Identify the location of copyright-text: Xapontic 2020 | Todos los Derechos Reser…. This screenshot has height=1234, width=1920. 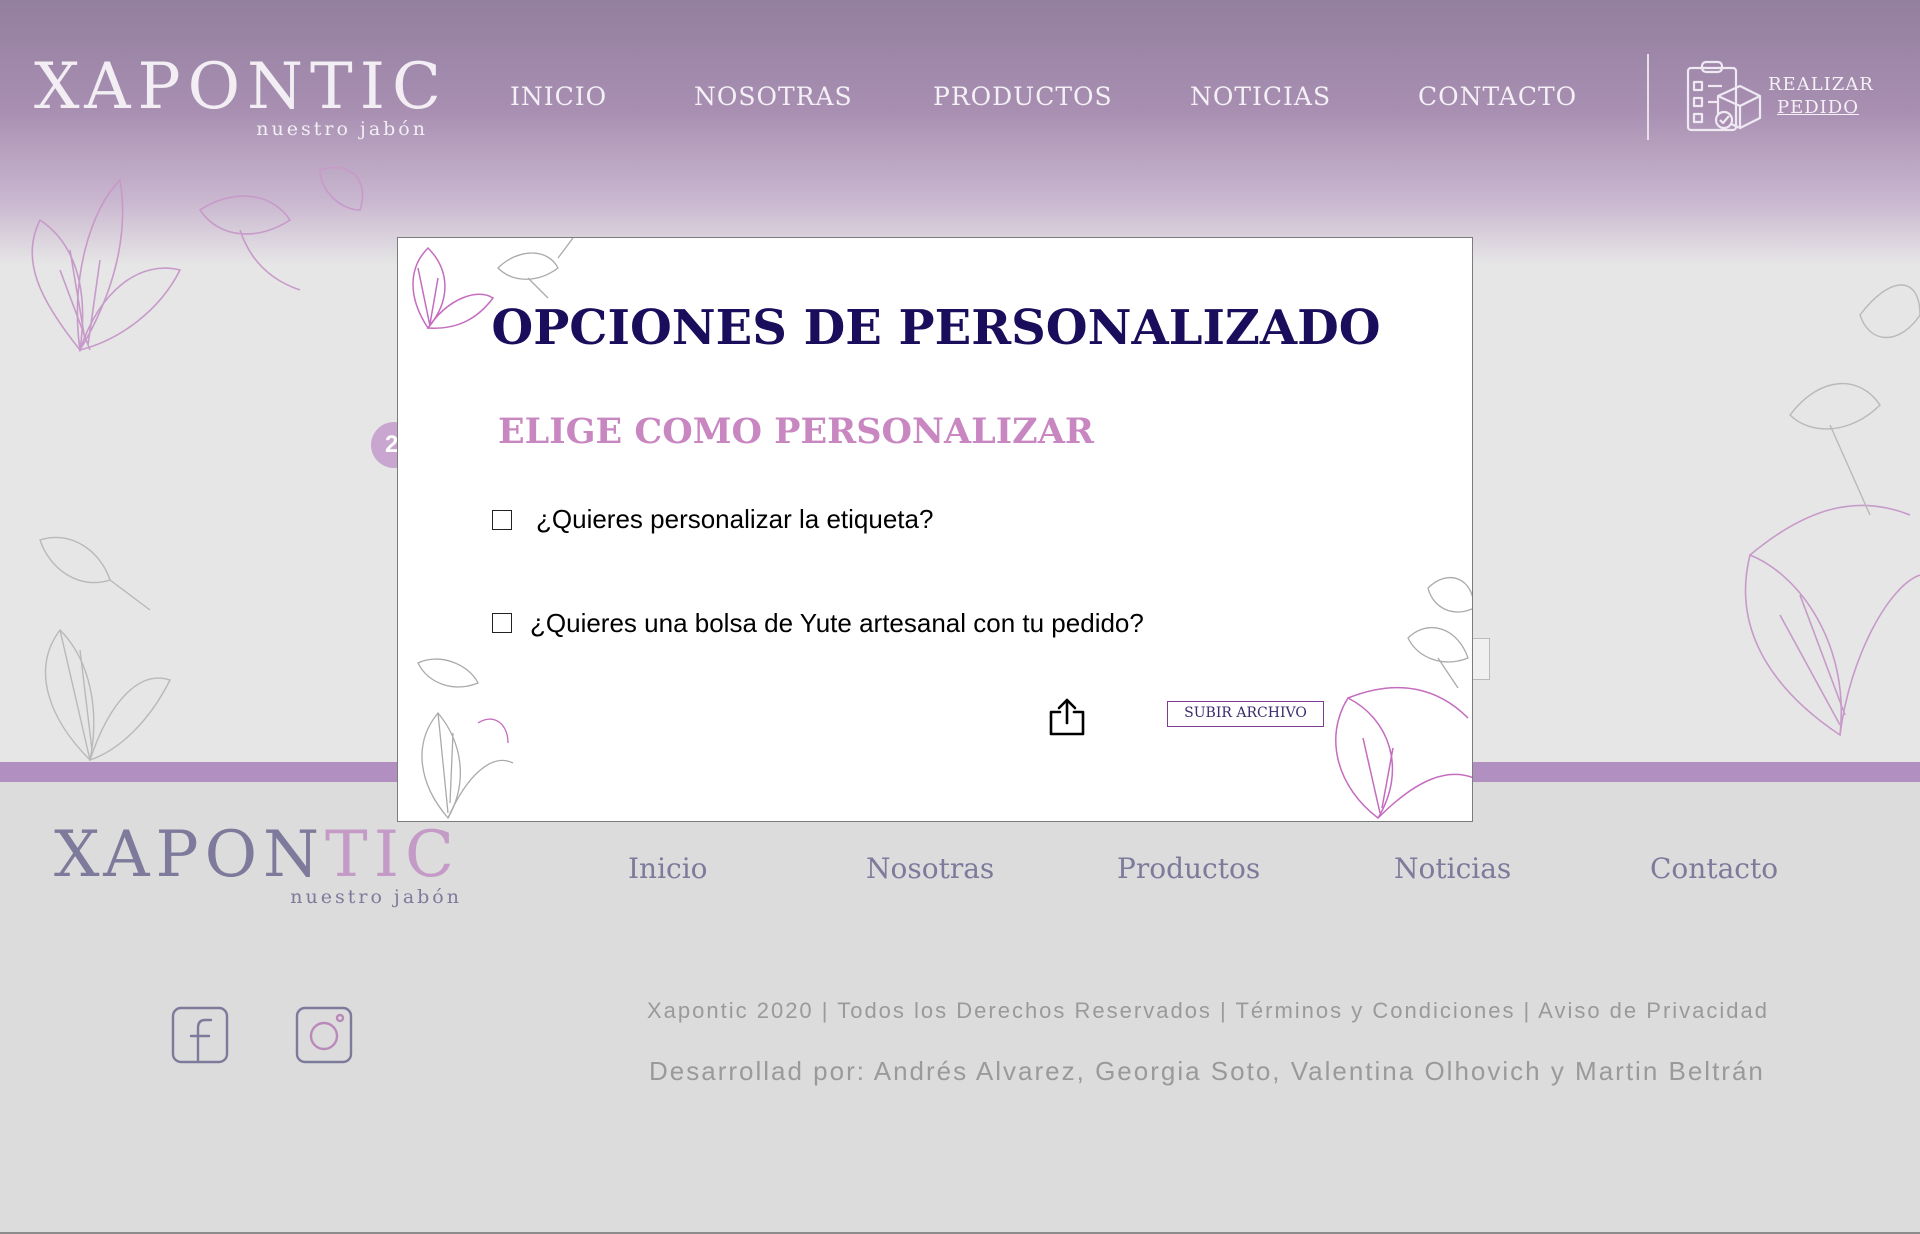
(1208, 1010).